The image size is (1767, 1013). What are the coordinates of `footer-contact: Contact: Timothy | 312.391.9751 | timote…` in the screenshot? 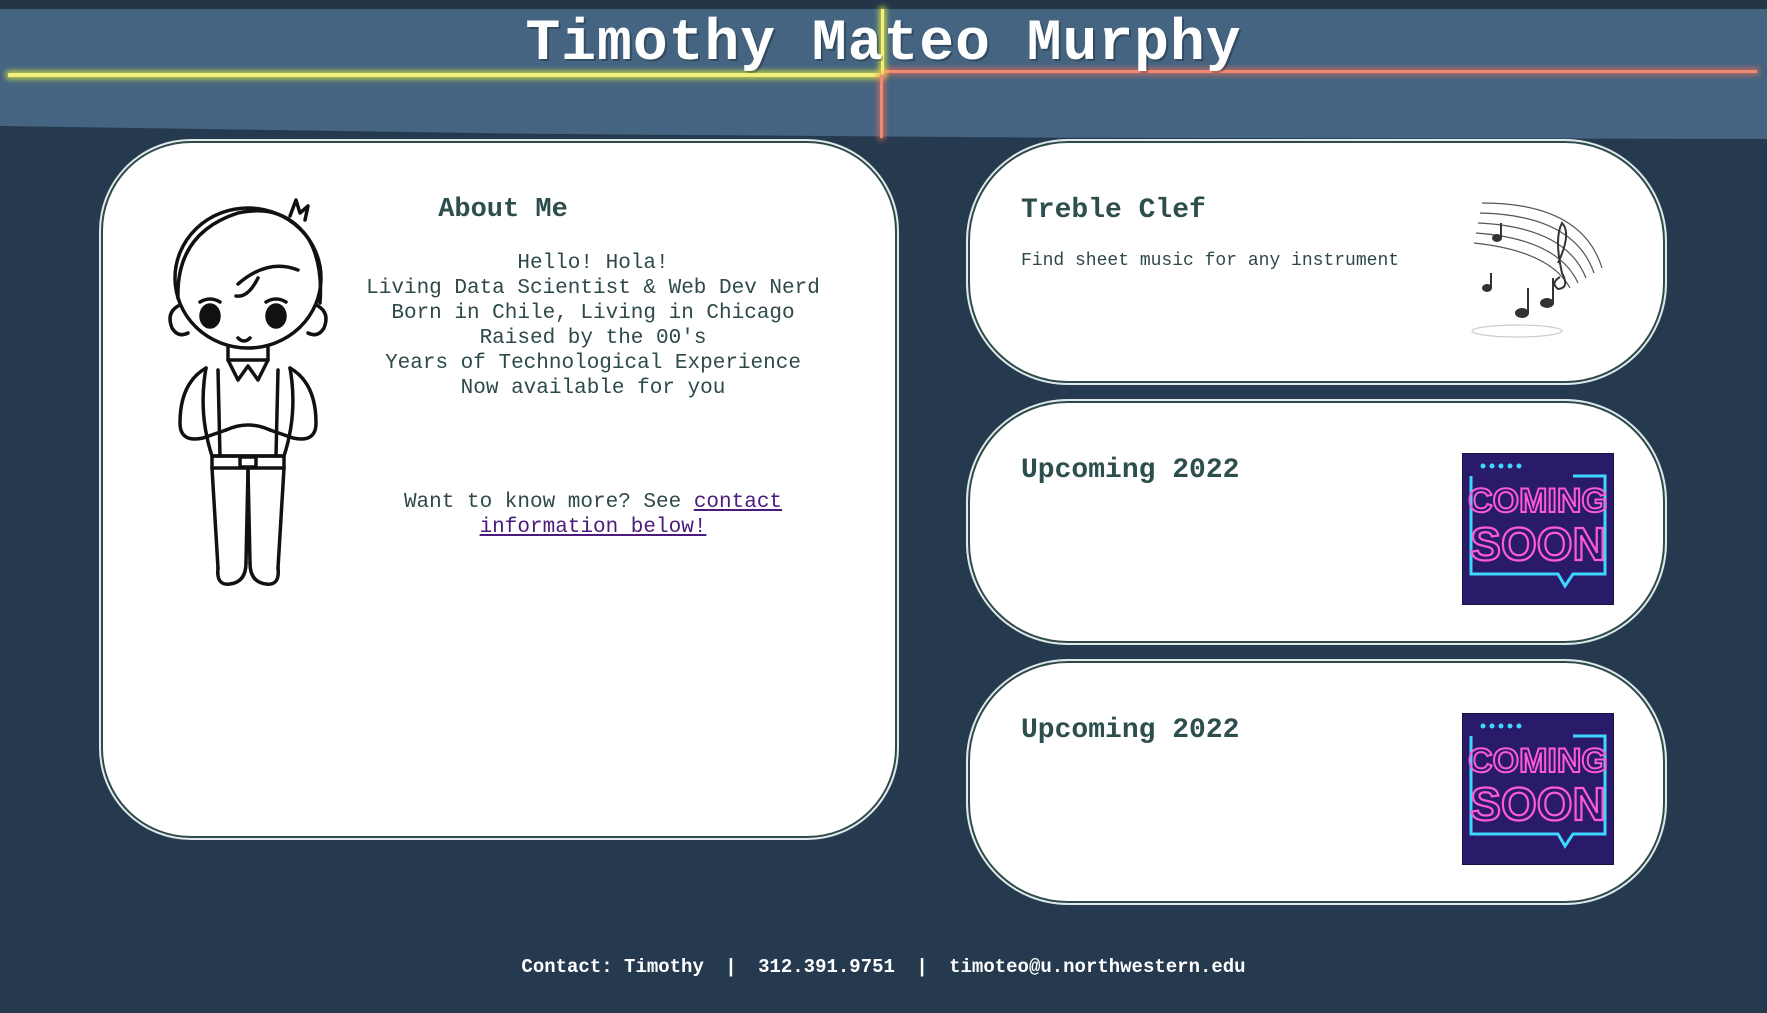 It's located at (883, 967).